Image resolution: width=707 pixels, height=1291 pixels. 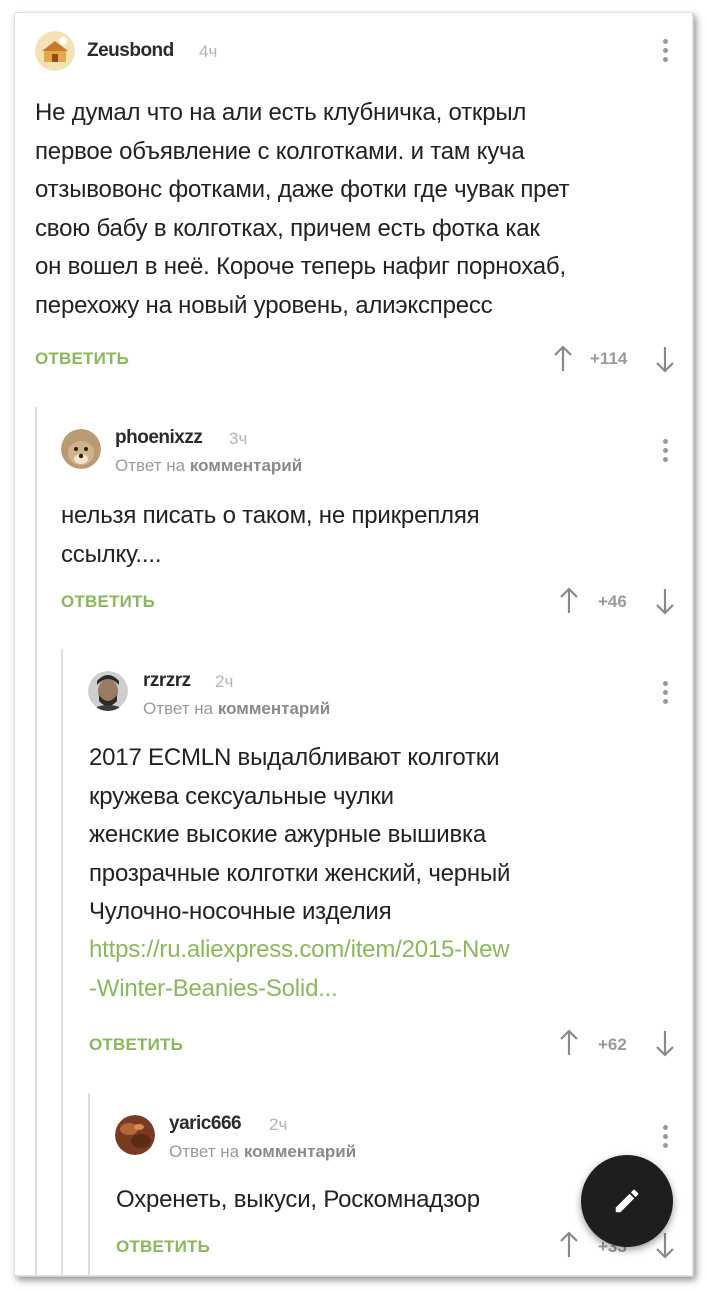 I want to click on username: Zeusbond, so click(x=130, y=51).